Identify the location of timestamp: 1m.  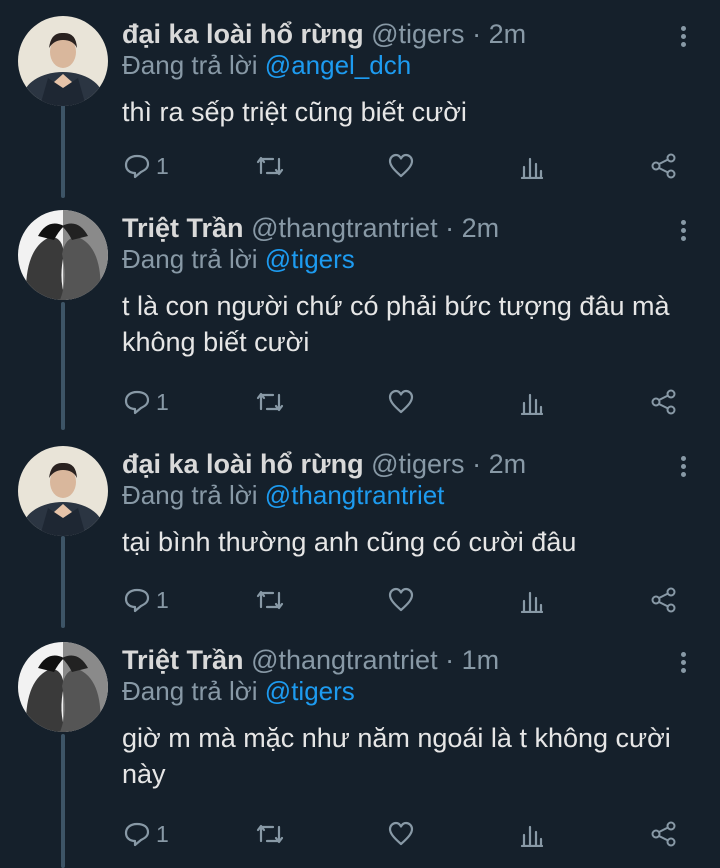
(481, 660).